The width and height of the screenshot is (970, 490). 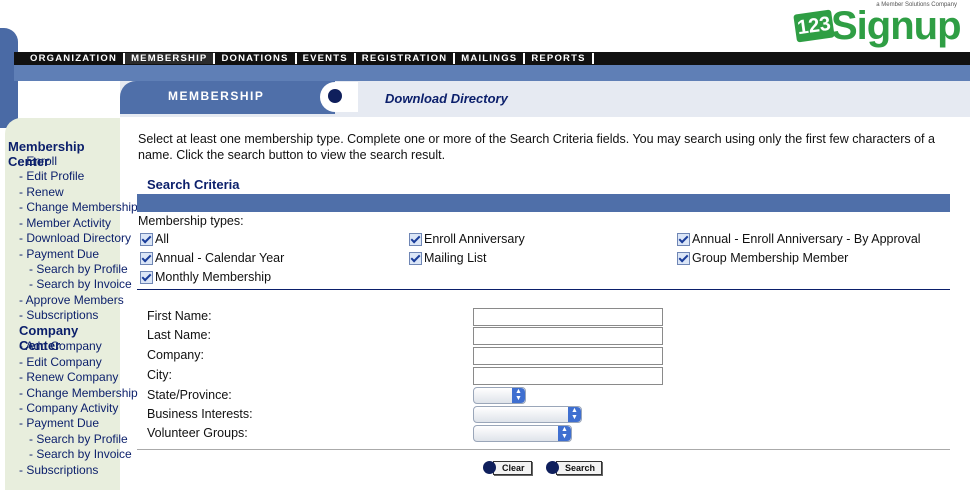 What do you see at coordinates (59, 423) in the screenshot?
I see `sidebar-item-company-payment-due: - Payment Due` at bounding box center [59, 423].